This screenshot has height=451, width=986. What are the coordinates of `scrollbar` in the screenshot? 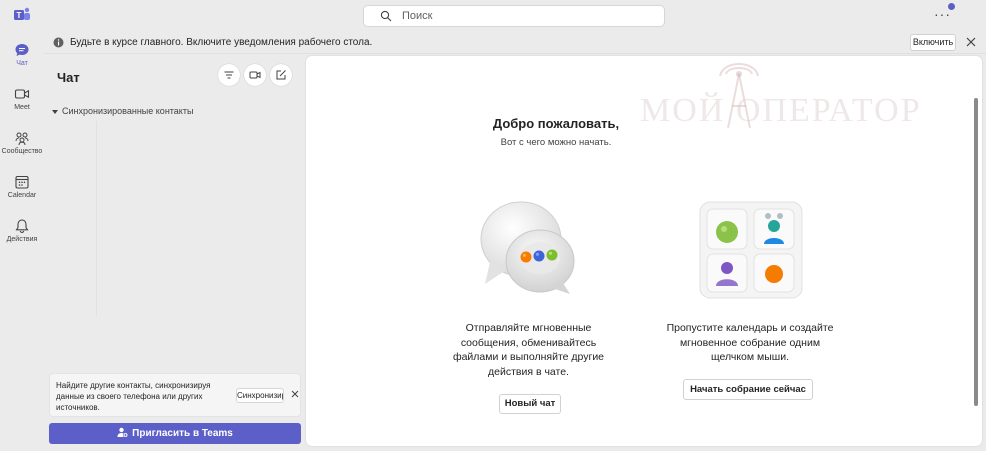 It's located at (976, 252).